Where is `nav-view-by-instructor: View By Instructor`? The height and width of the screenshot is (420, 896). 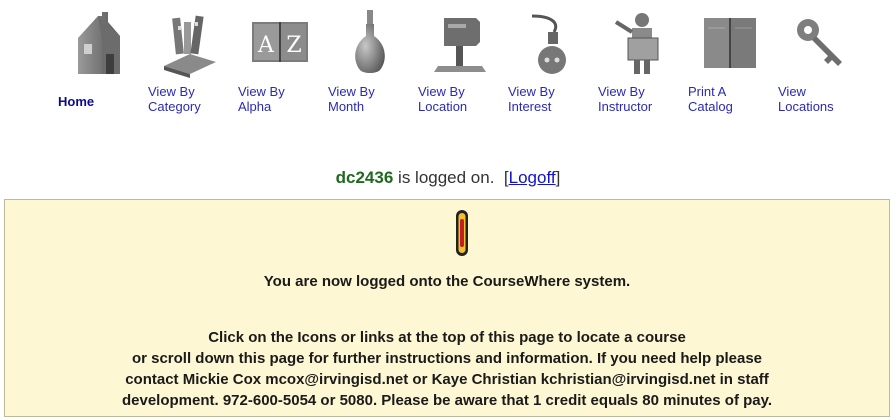
nav-view-by-instructor: View By Instructor is located at coordinates (643, 66).